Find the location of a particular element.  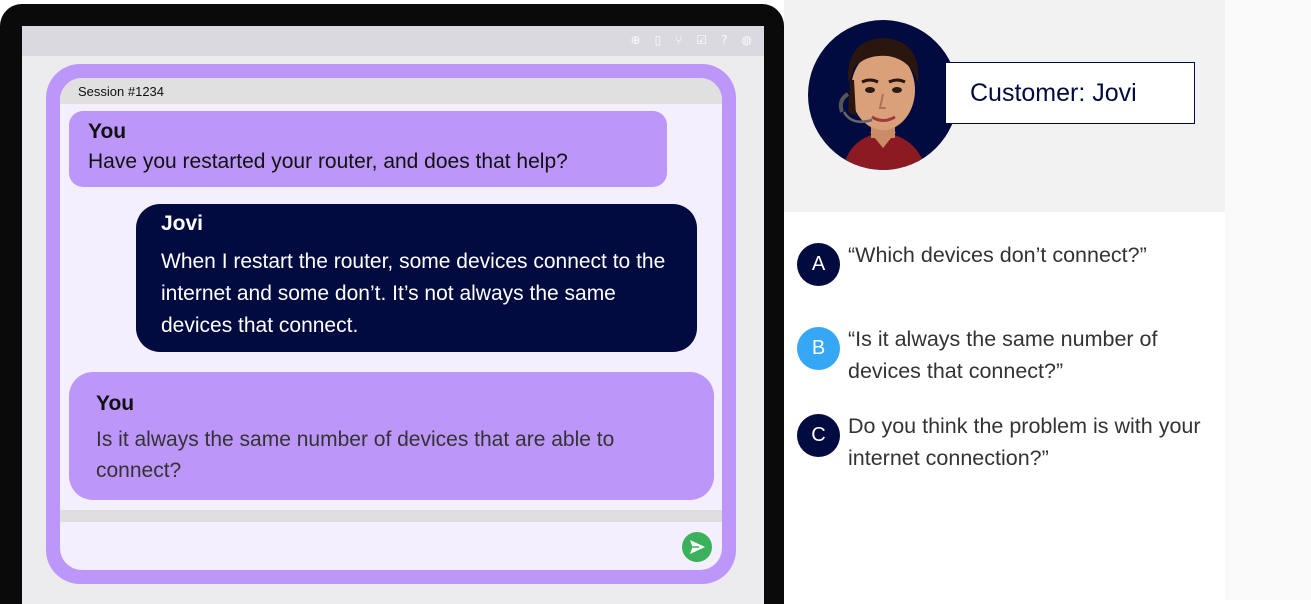

help-icon: ? is located at coordinates (724, 40).